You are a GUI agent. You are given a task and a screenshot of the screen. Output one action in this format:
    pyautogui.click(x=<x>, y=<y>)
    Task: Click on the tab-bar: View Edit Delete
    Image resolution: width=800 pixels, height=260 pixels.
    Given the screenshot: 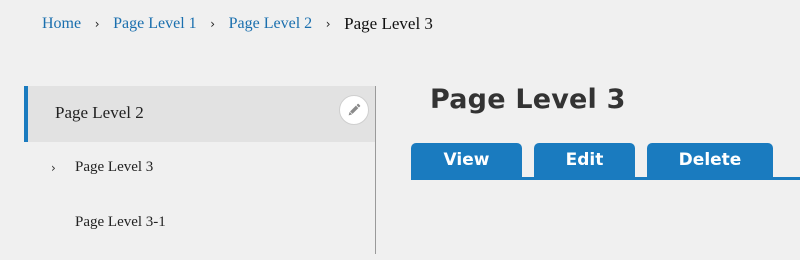 What is the action you would take?
    pyautogui.click(x=605, y=162)
    